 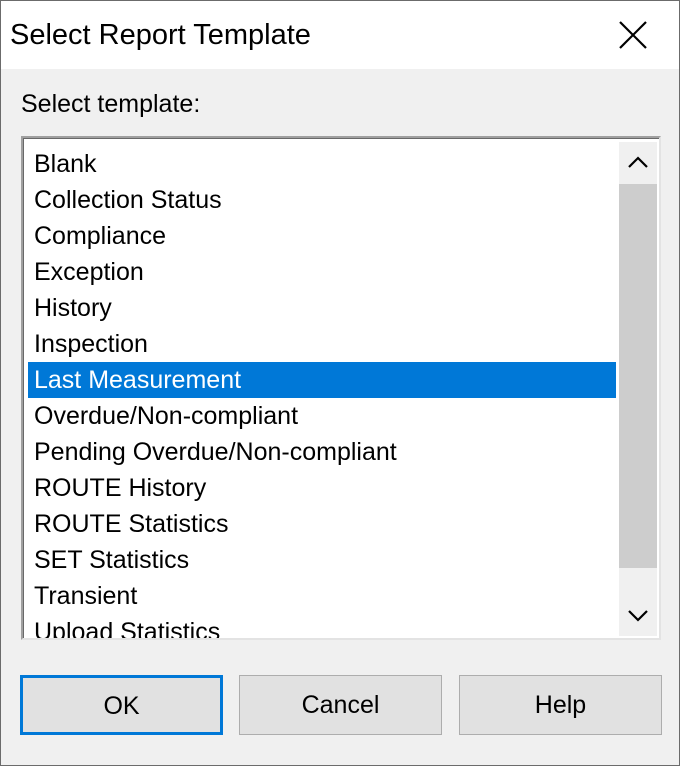 I want to click on template-list-item: Upload Statistics, so click(x=322, y=626).